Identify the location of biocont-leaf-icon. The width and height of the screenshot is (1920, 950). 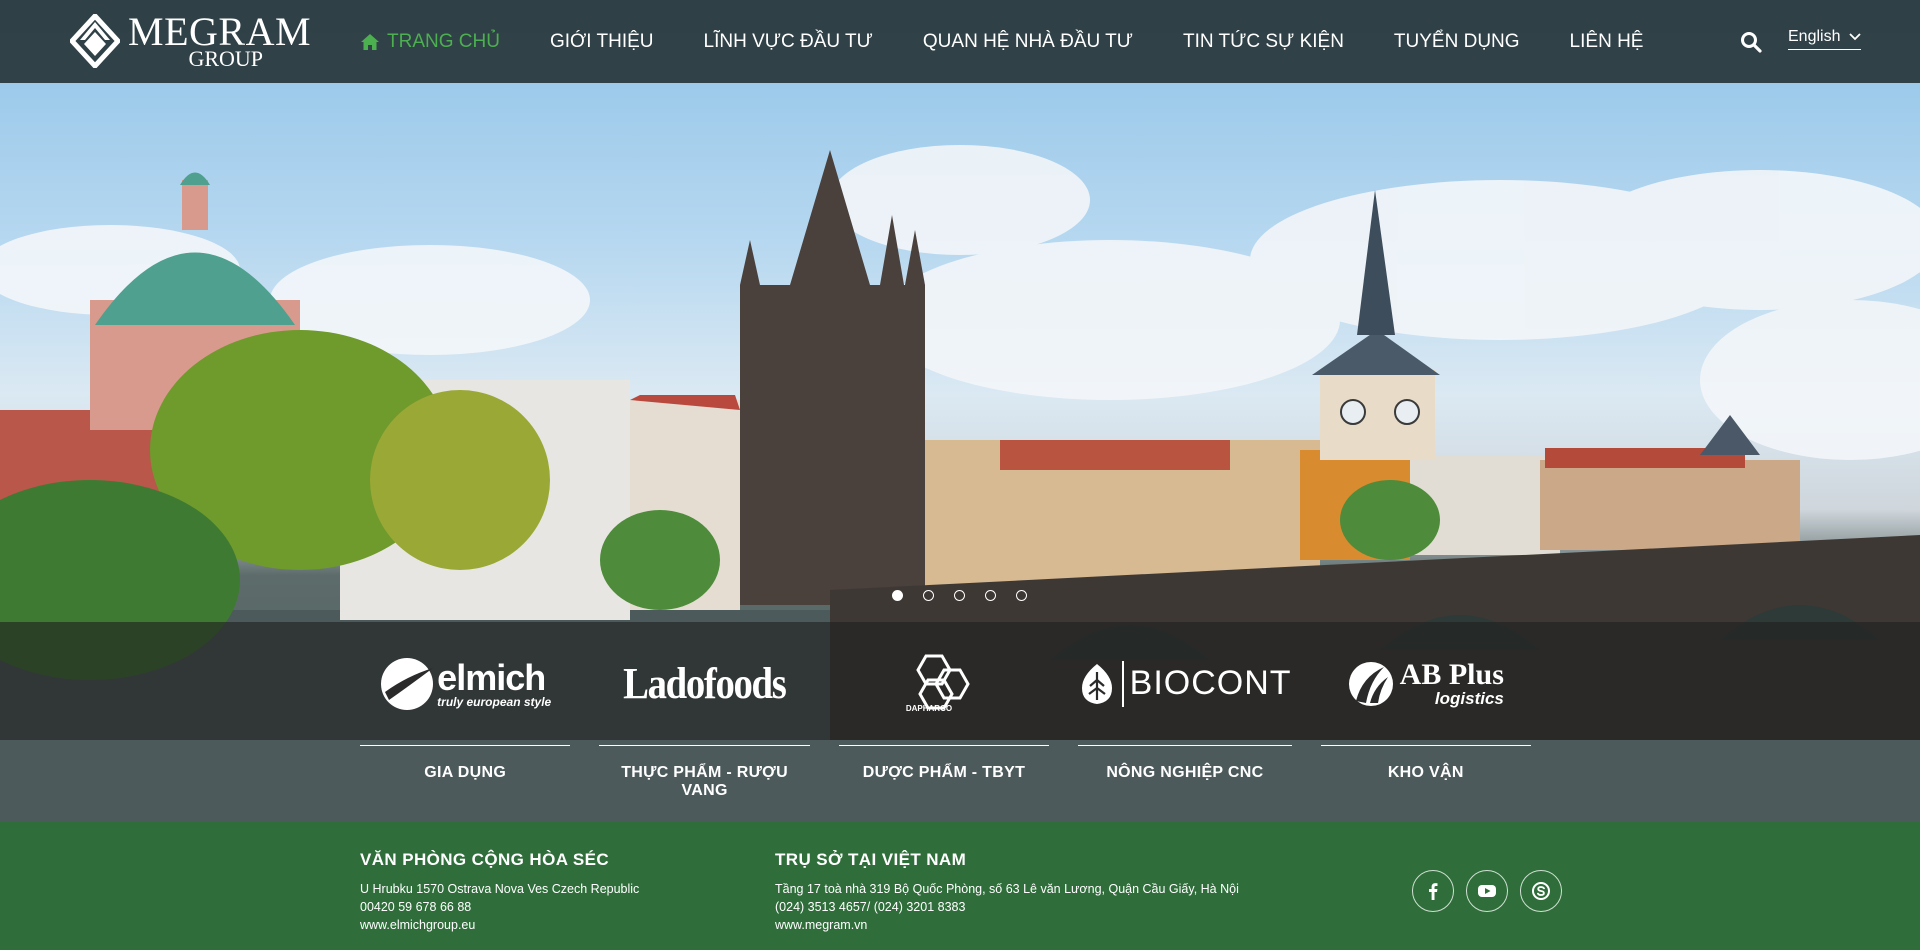
(1097, 683).